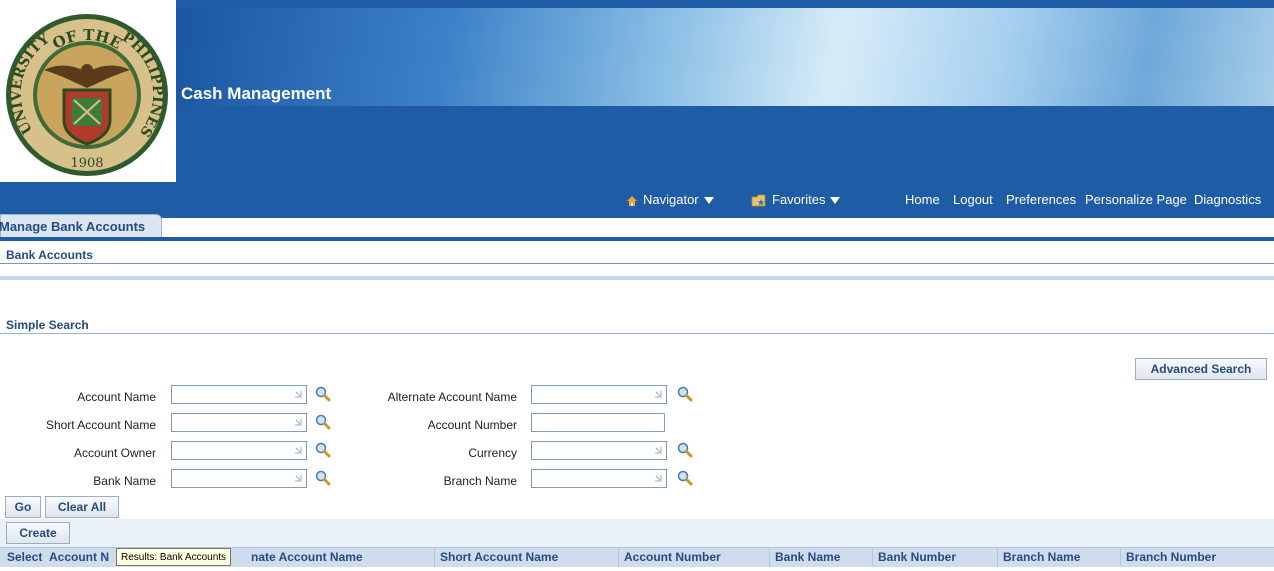  What do you see at coordinates (632, 200) in the screenshot?
I see `home-icon` at bounding box center [632, 200].